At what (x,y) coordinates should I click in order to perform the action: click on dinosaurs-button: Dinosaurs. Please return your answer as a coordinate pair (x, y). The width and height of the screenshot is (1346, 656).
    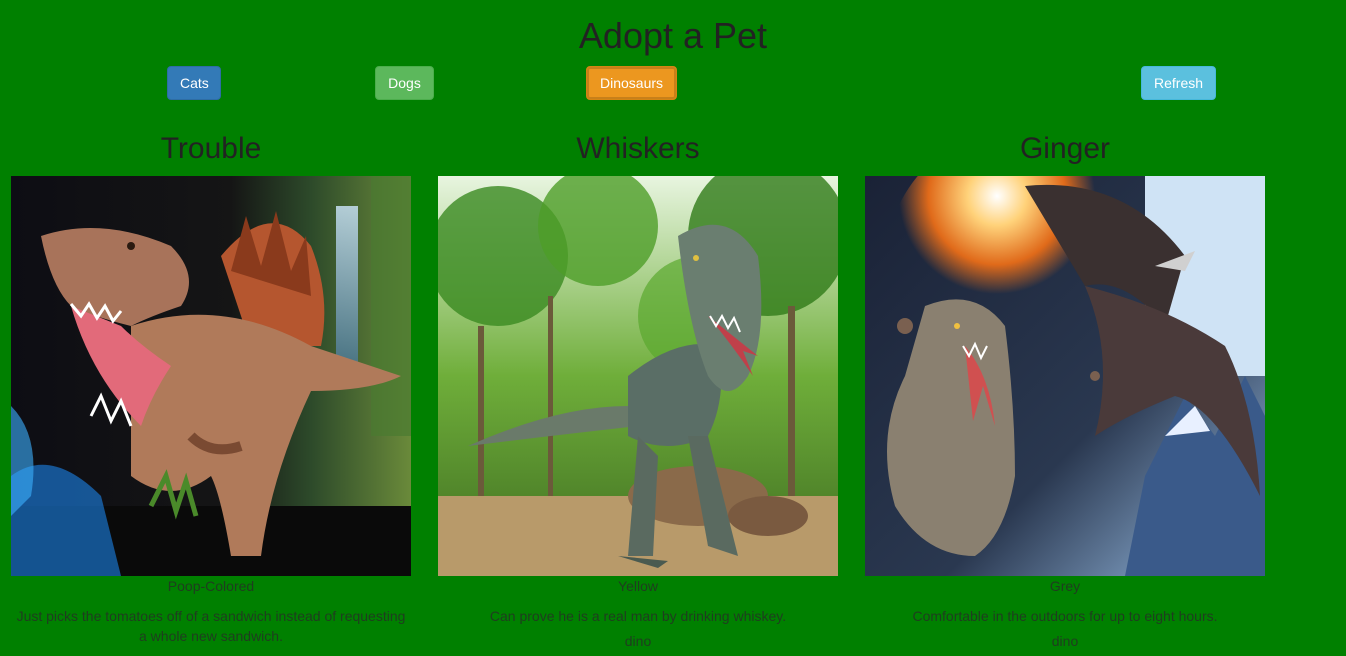
    Looking at the image, I should click on (631, 83).